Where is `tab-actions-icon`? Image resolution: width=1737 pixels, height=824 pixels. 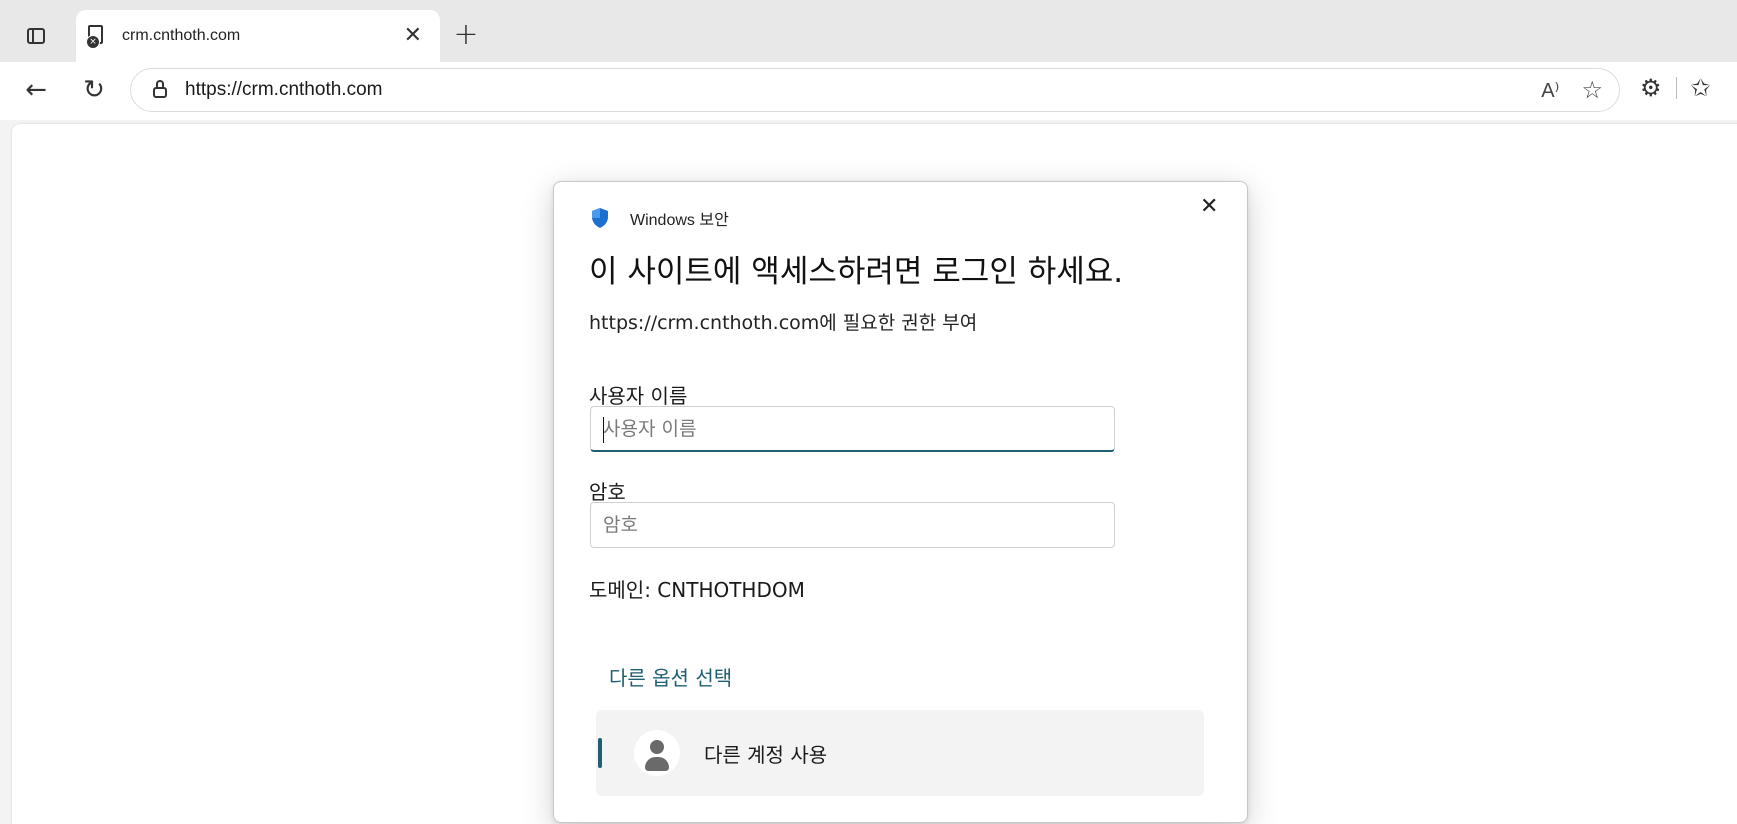
tab-actions-icon is located at coordinates (36, 36).